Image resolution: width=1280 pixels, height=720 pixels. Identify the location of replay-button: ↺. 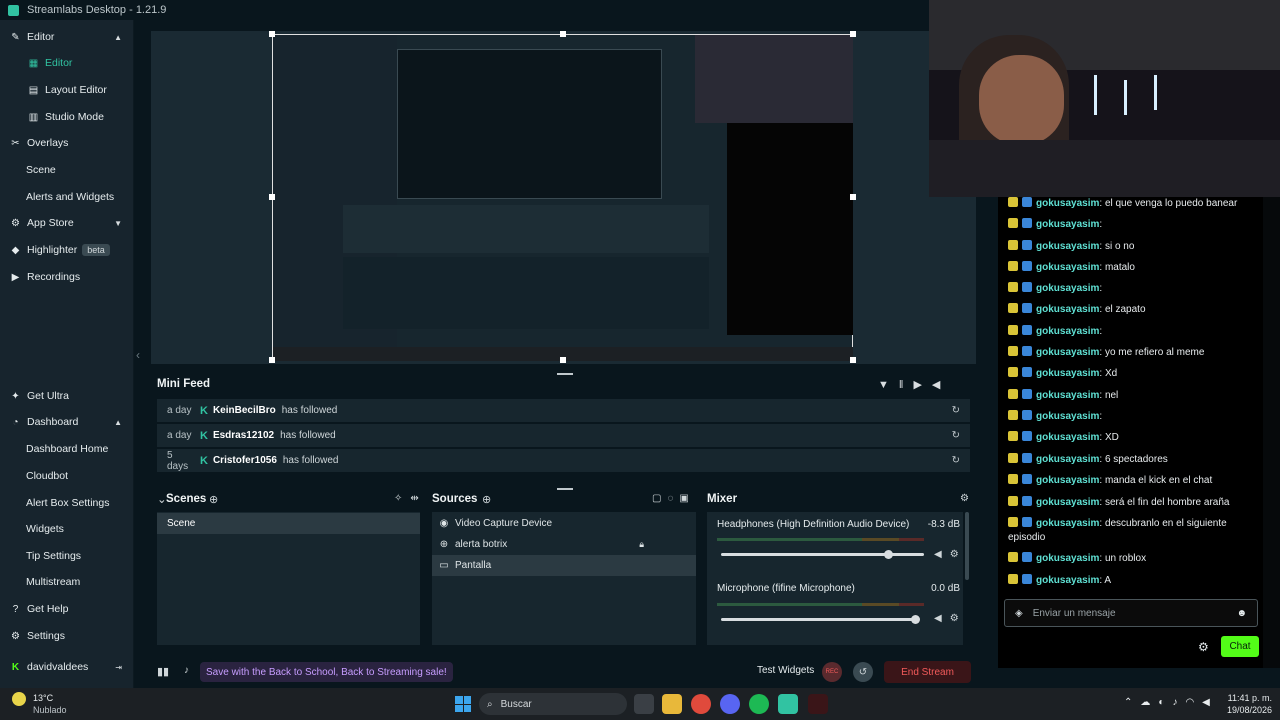
(863, 672).